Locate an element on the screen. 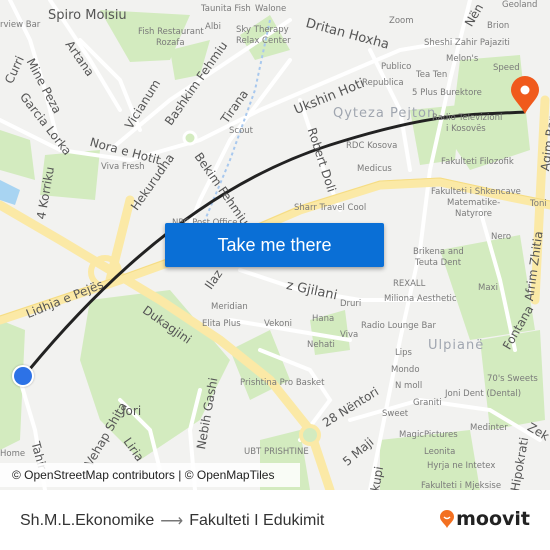 This screenshot has width=550, height=550. poi-label: Zoom is located at coordinates (401, 21).